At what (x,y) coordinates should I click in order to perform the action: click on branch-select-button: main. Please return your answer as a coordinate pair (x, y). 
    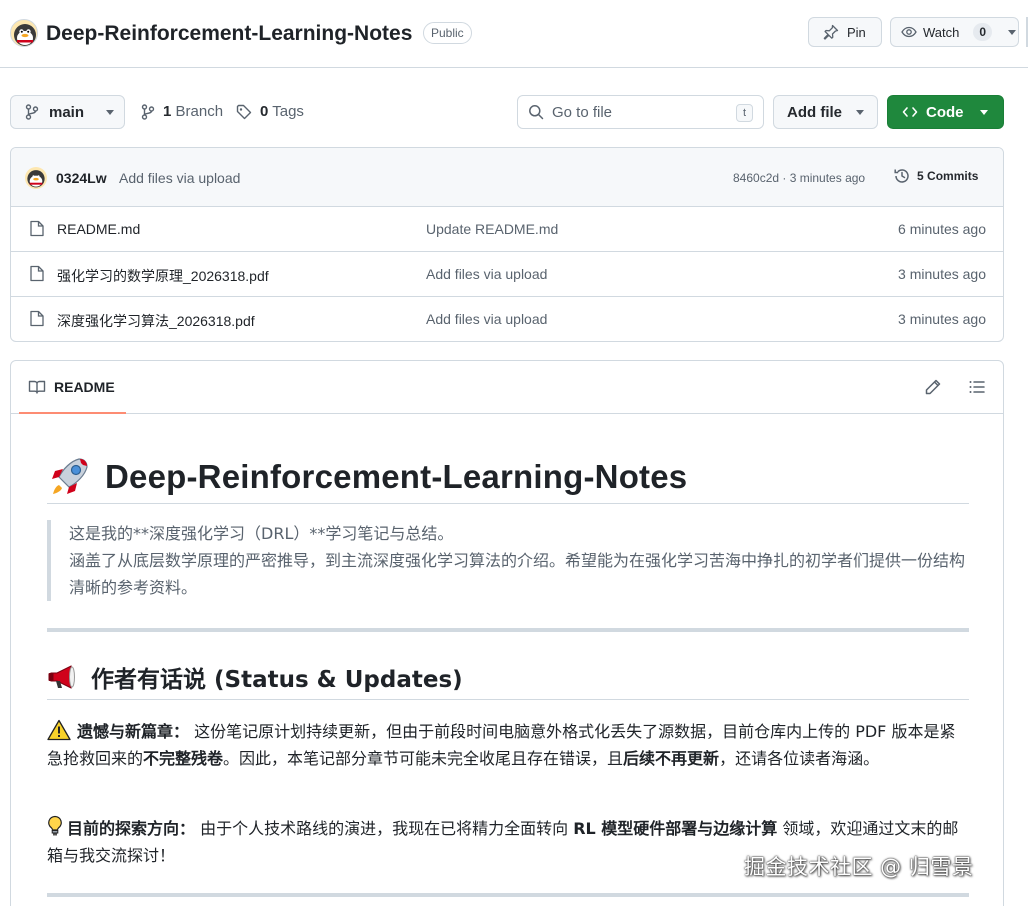
    Looking at the image, I should click on (67, 112).